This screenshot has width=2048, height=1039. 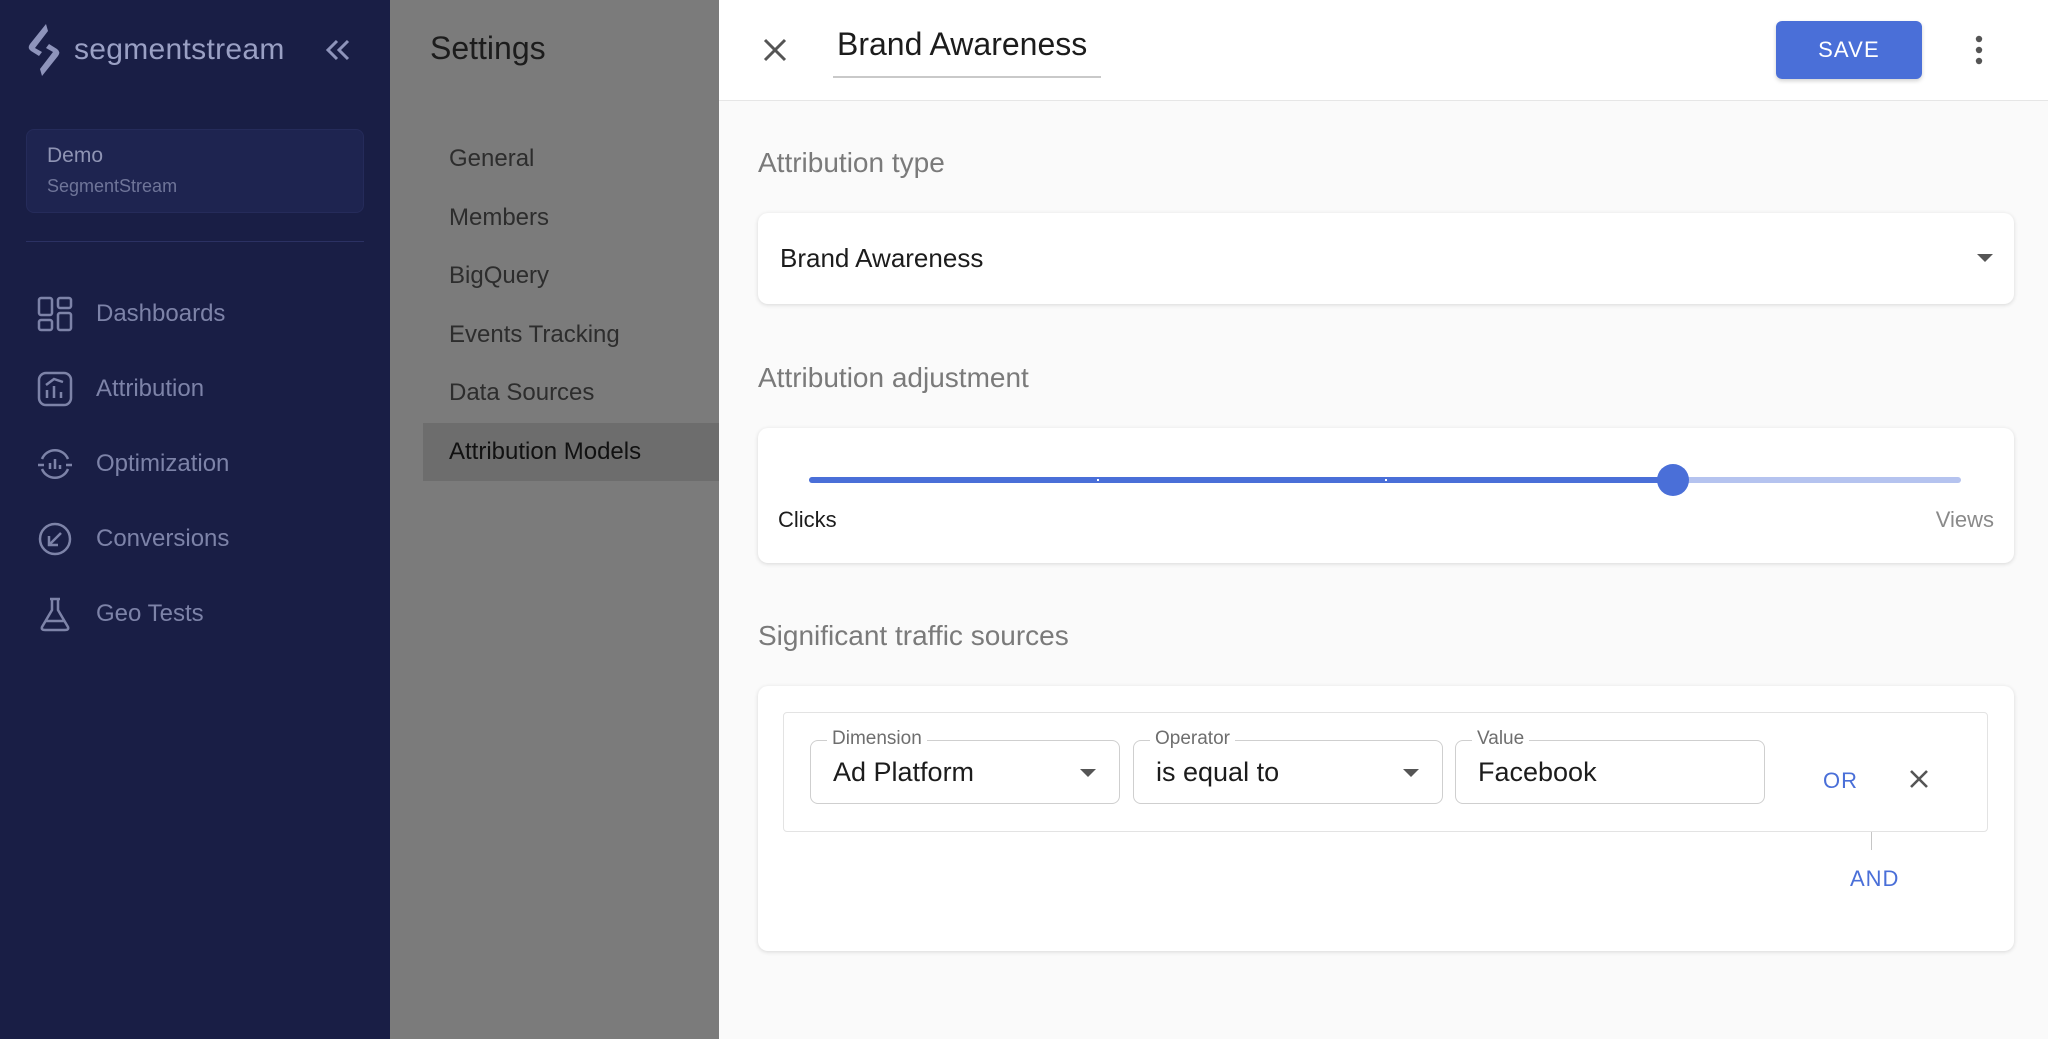 What do you see at coordinates (1192, 739) in the screenshot?
I see `operator-label: Operator` at bounding box center [1192, 739].